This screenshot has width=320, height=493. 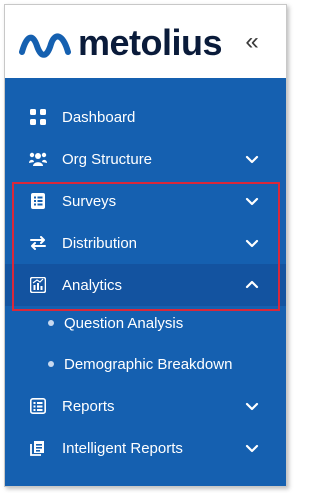 What do you see at coordinates (100, 243) in the screenshot?
I see `nav-item-label: Distribution` at bounding box center [100, 243].